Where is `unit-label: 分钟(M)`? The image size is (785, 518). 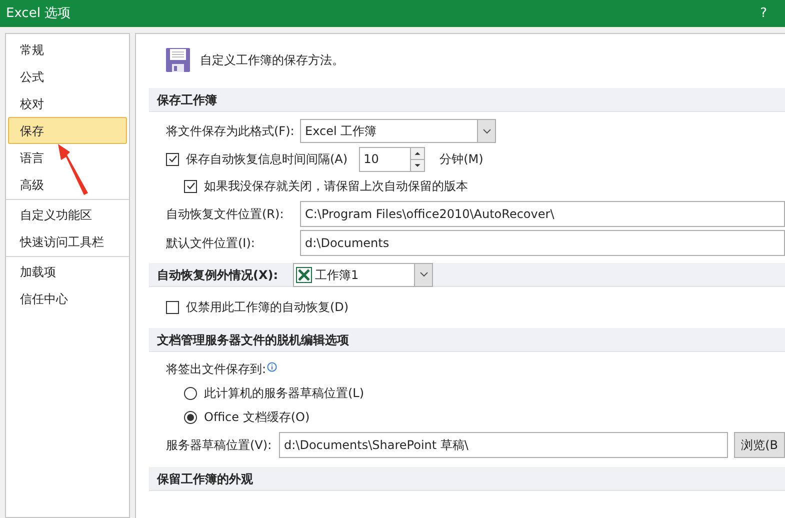 unit-label: 分钟(M) is located at coordinates (462, 159).